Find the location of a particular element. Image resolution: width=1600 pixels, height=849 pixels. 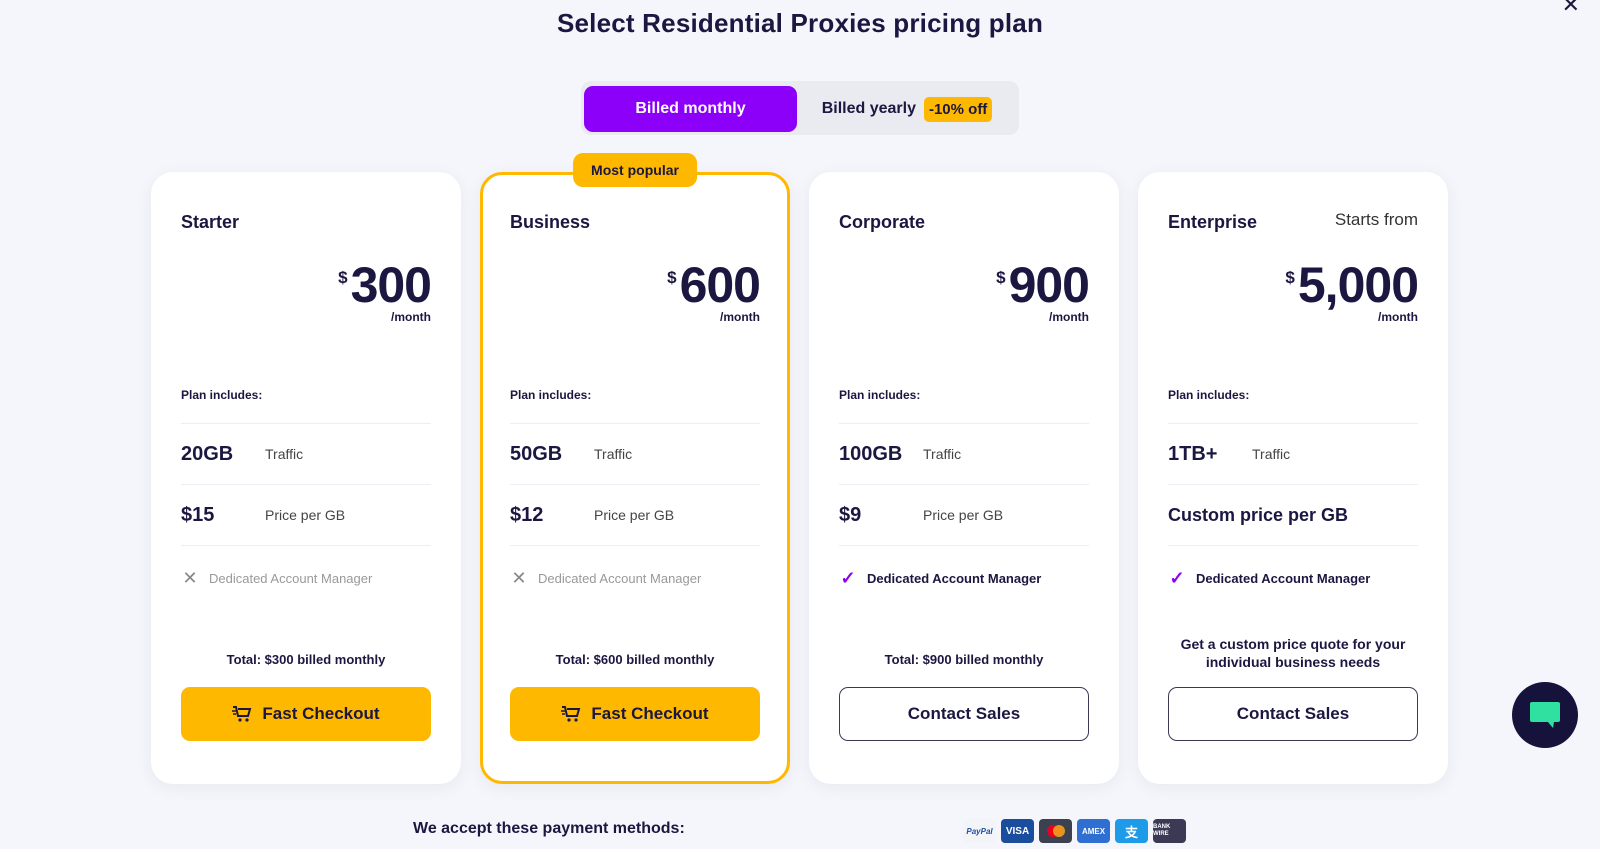

traffic-value: 20GB is located at coordinates (207, 453).